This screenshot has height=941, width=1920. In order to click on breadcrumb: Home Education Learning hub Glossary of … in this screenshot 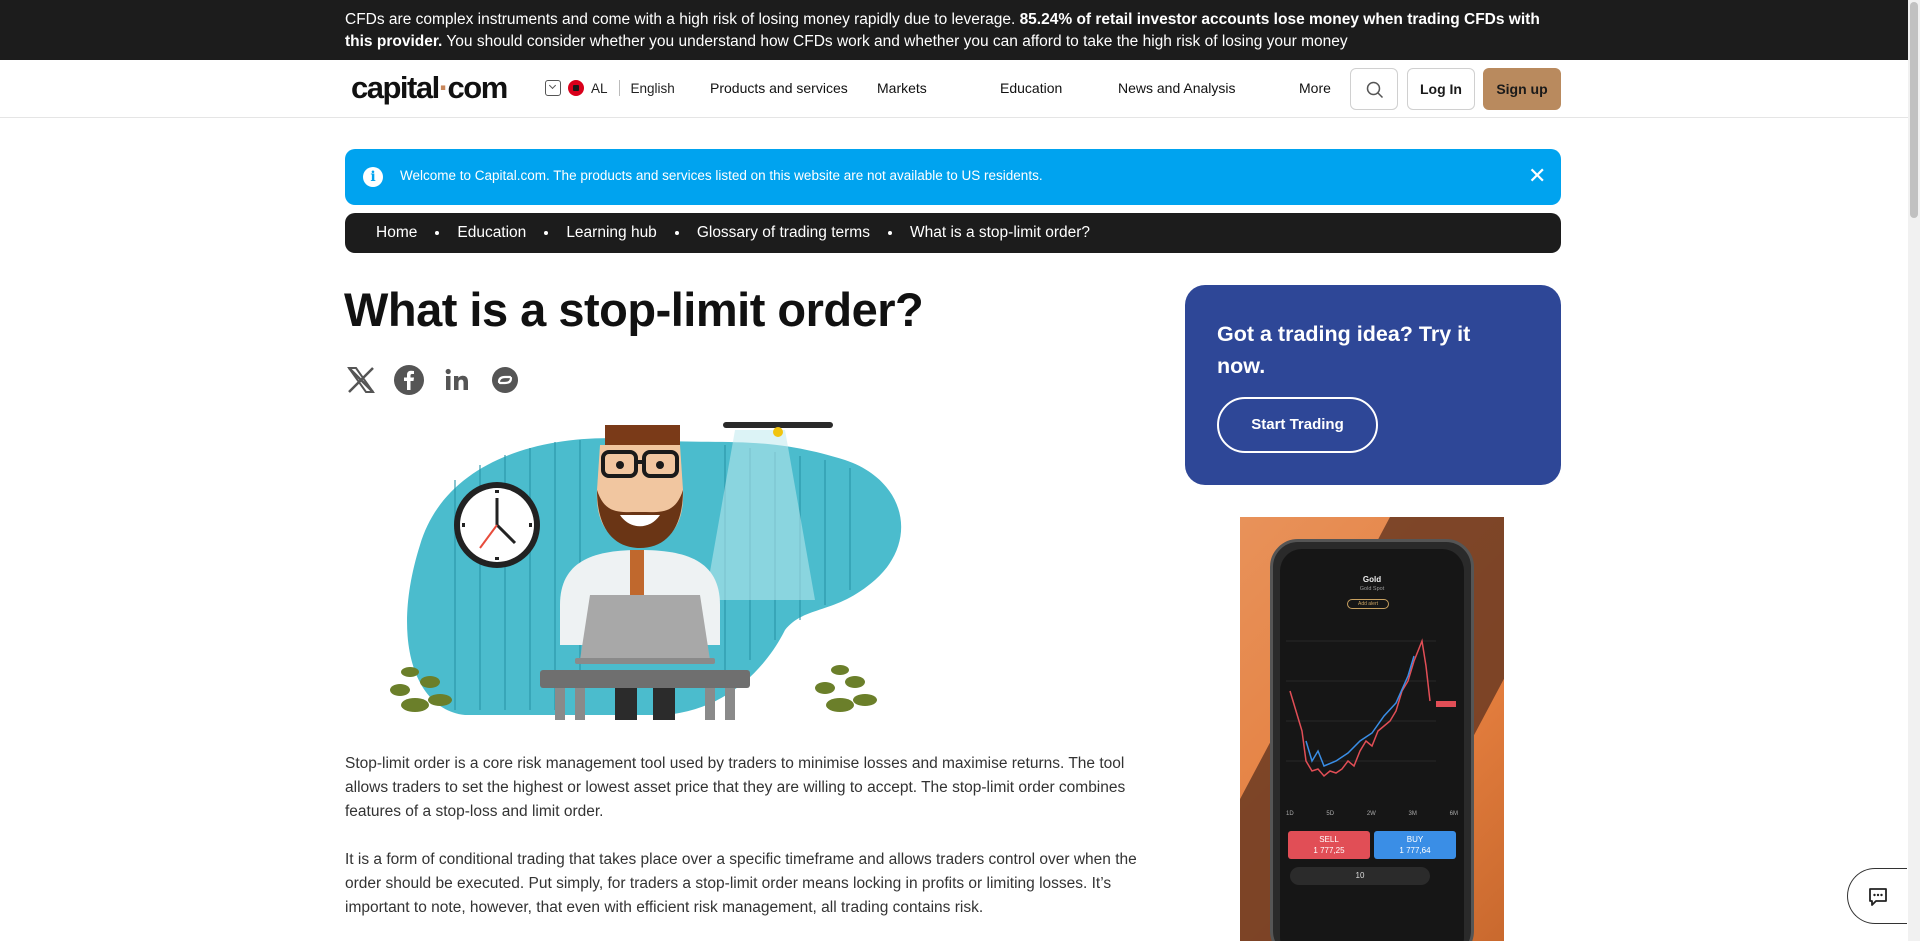, I will do `click(953, 233)`.